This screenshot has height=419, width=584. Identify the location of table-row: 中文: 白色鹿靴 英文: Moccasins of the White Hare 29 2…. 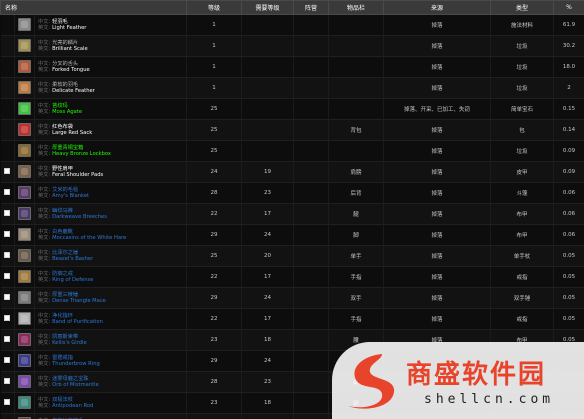
(292, 235).